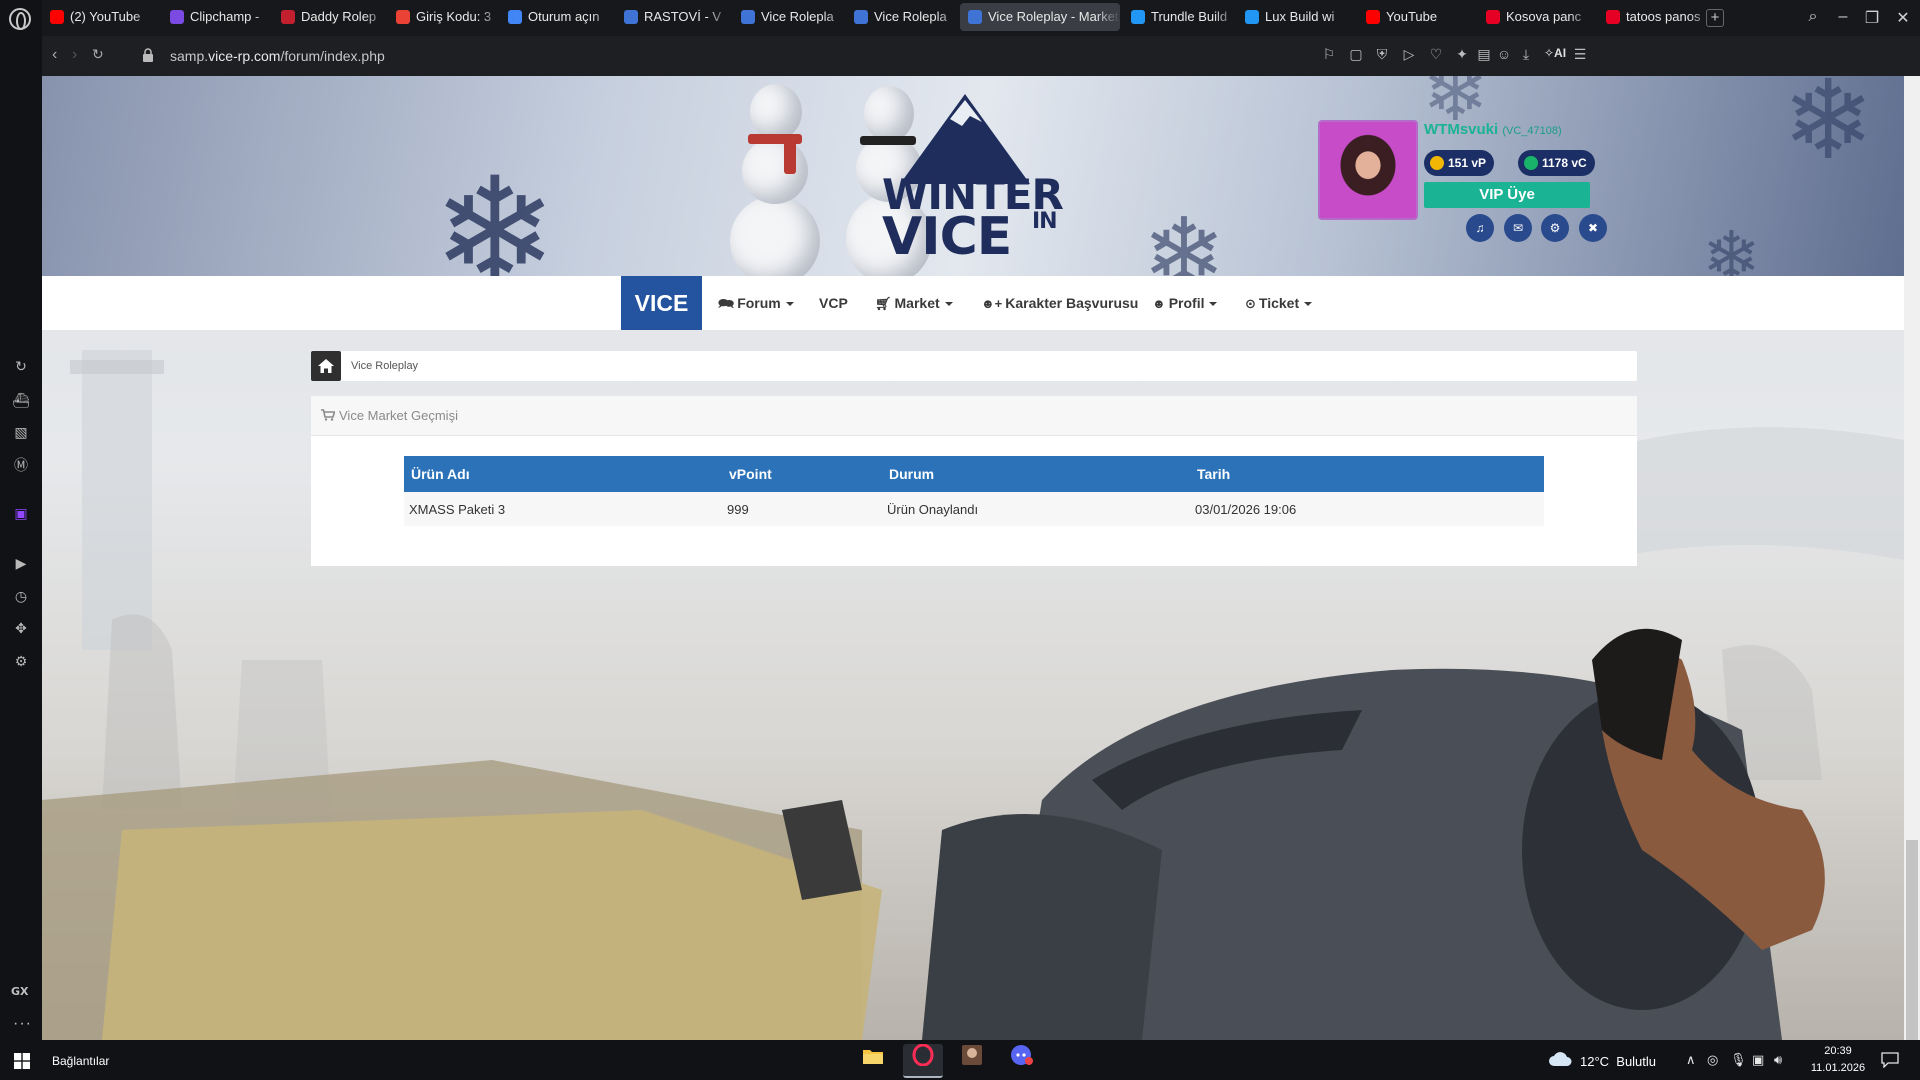  I want to click on notification-center-icon, so click(1890, 1060).